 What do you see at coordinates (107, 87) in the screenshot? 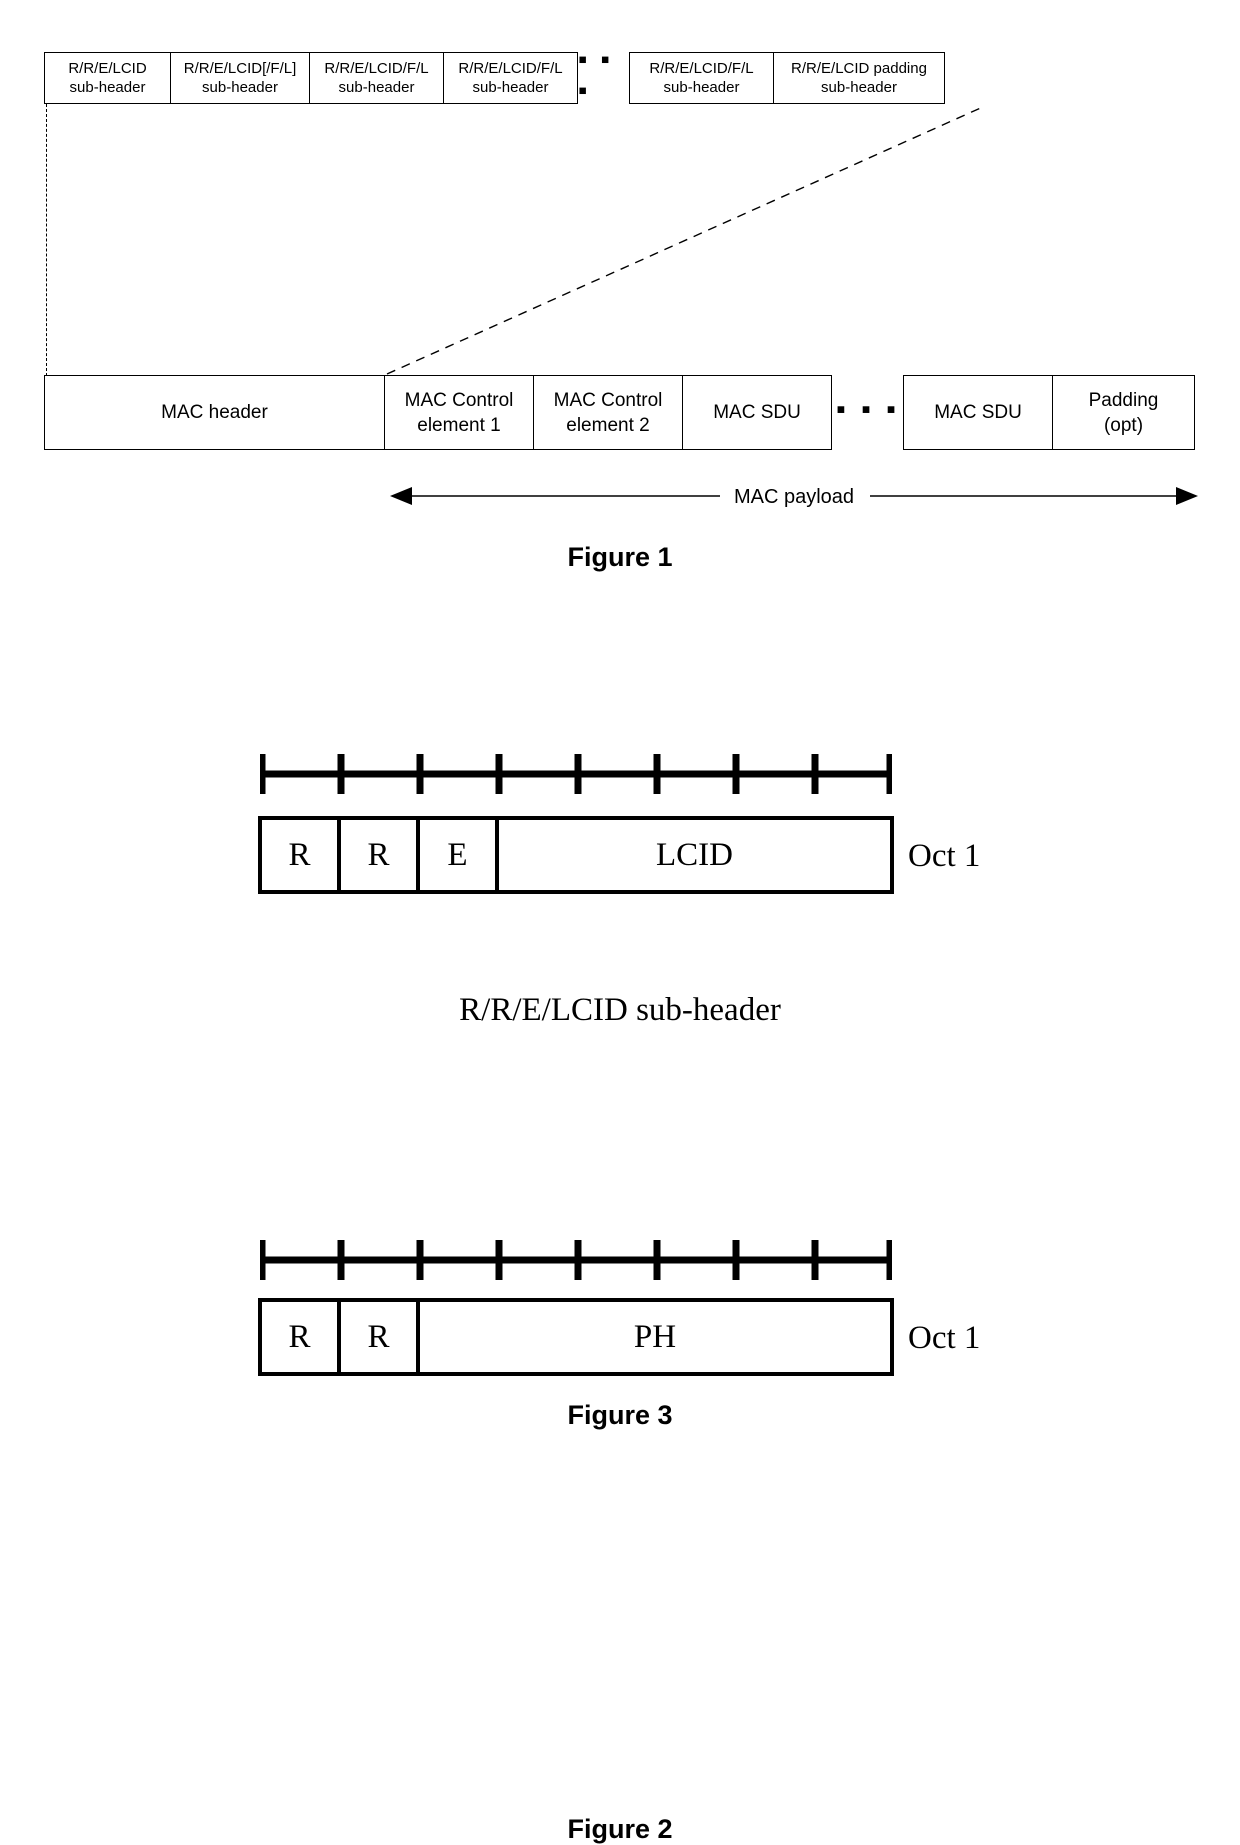
I see `subheader-box-1-line2: sub-header` at bounding box center [107, 87].